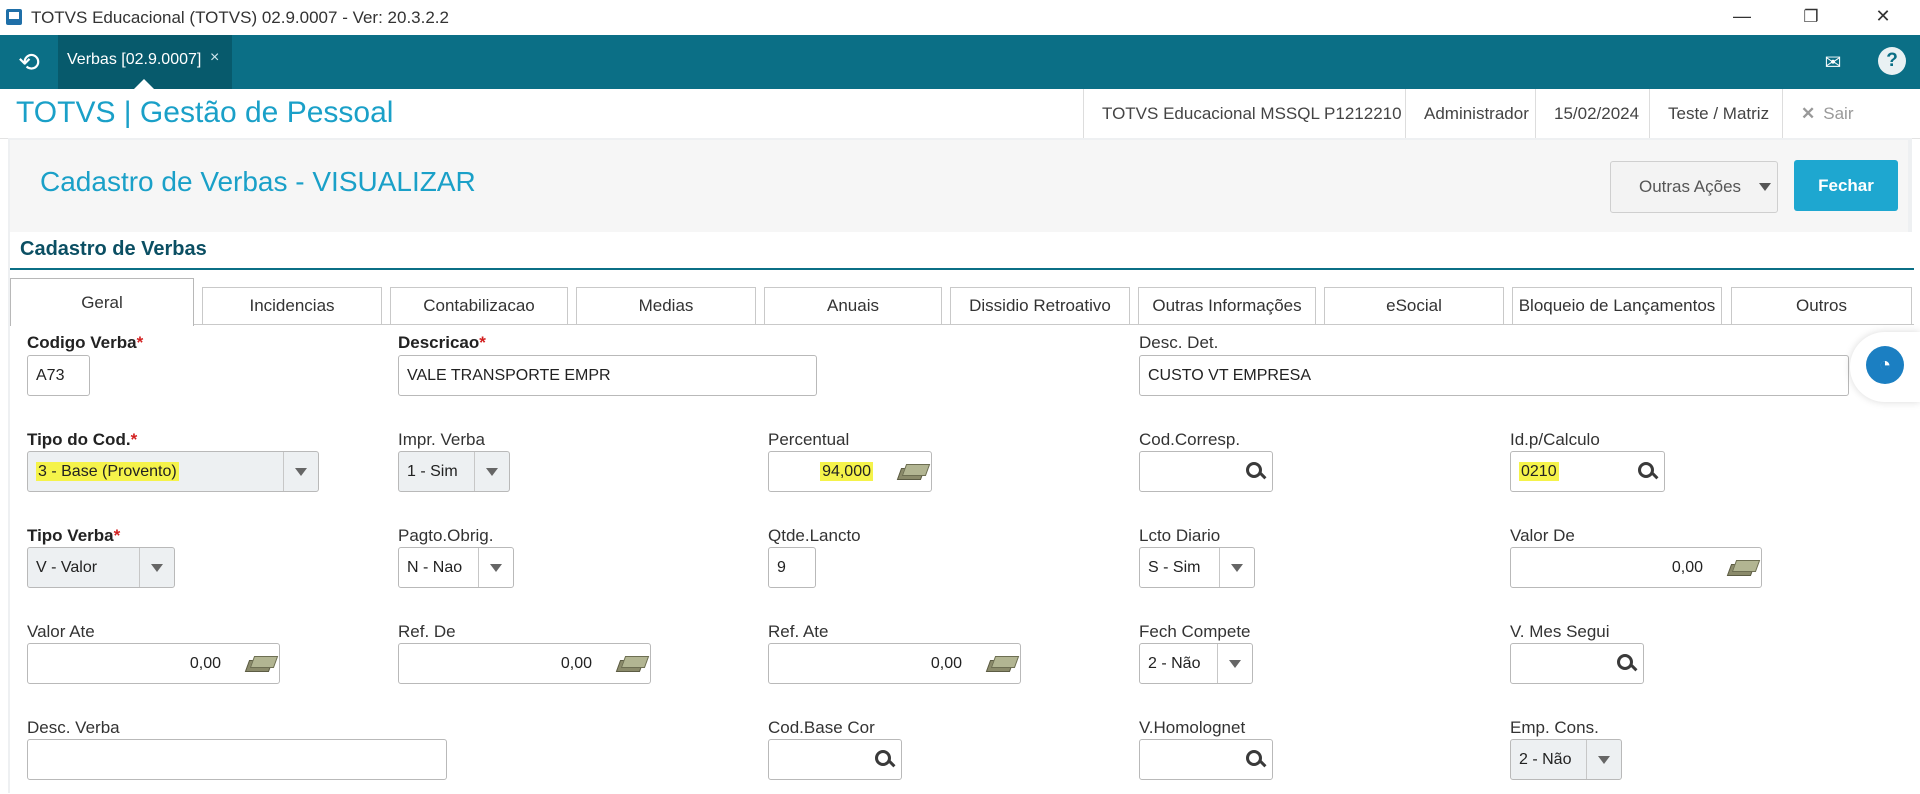 Image resolution: width=1920 pixels, height=794 pixels. I want to click on page-title: Cadastro de Verbas - VISUALIZAR, so click(258, 181).